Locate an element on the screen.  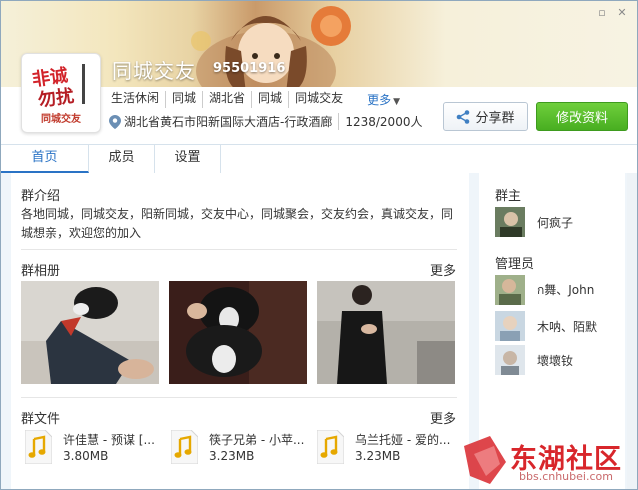
tag-item: 生活休闲 is located at coordinates (138, 99).